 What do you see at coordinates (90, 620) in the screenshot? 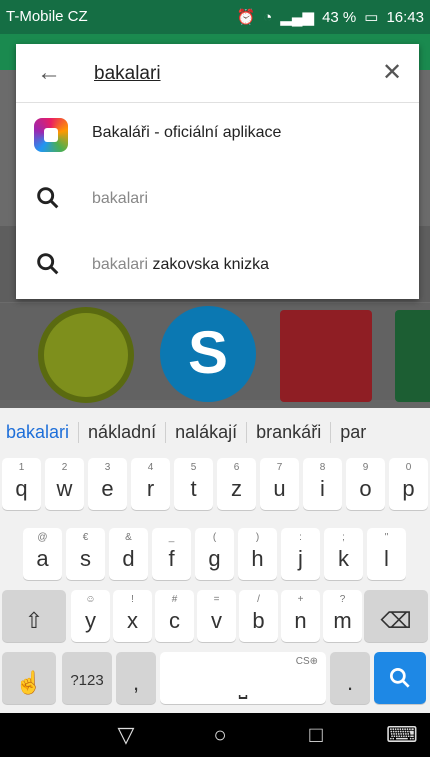
I see `key-label: y` at bounding box center [90, 620].